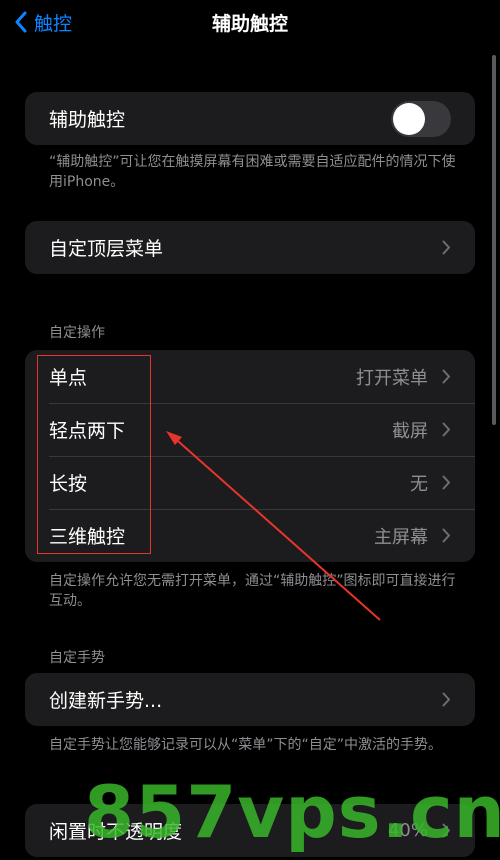 This screenshot has width=500, height=860. What do you see at coordinates (410, 431) in the screenshot?
I see `action-value: 截屏` at bounding box center [410, 431].